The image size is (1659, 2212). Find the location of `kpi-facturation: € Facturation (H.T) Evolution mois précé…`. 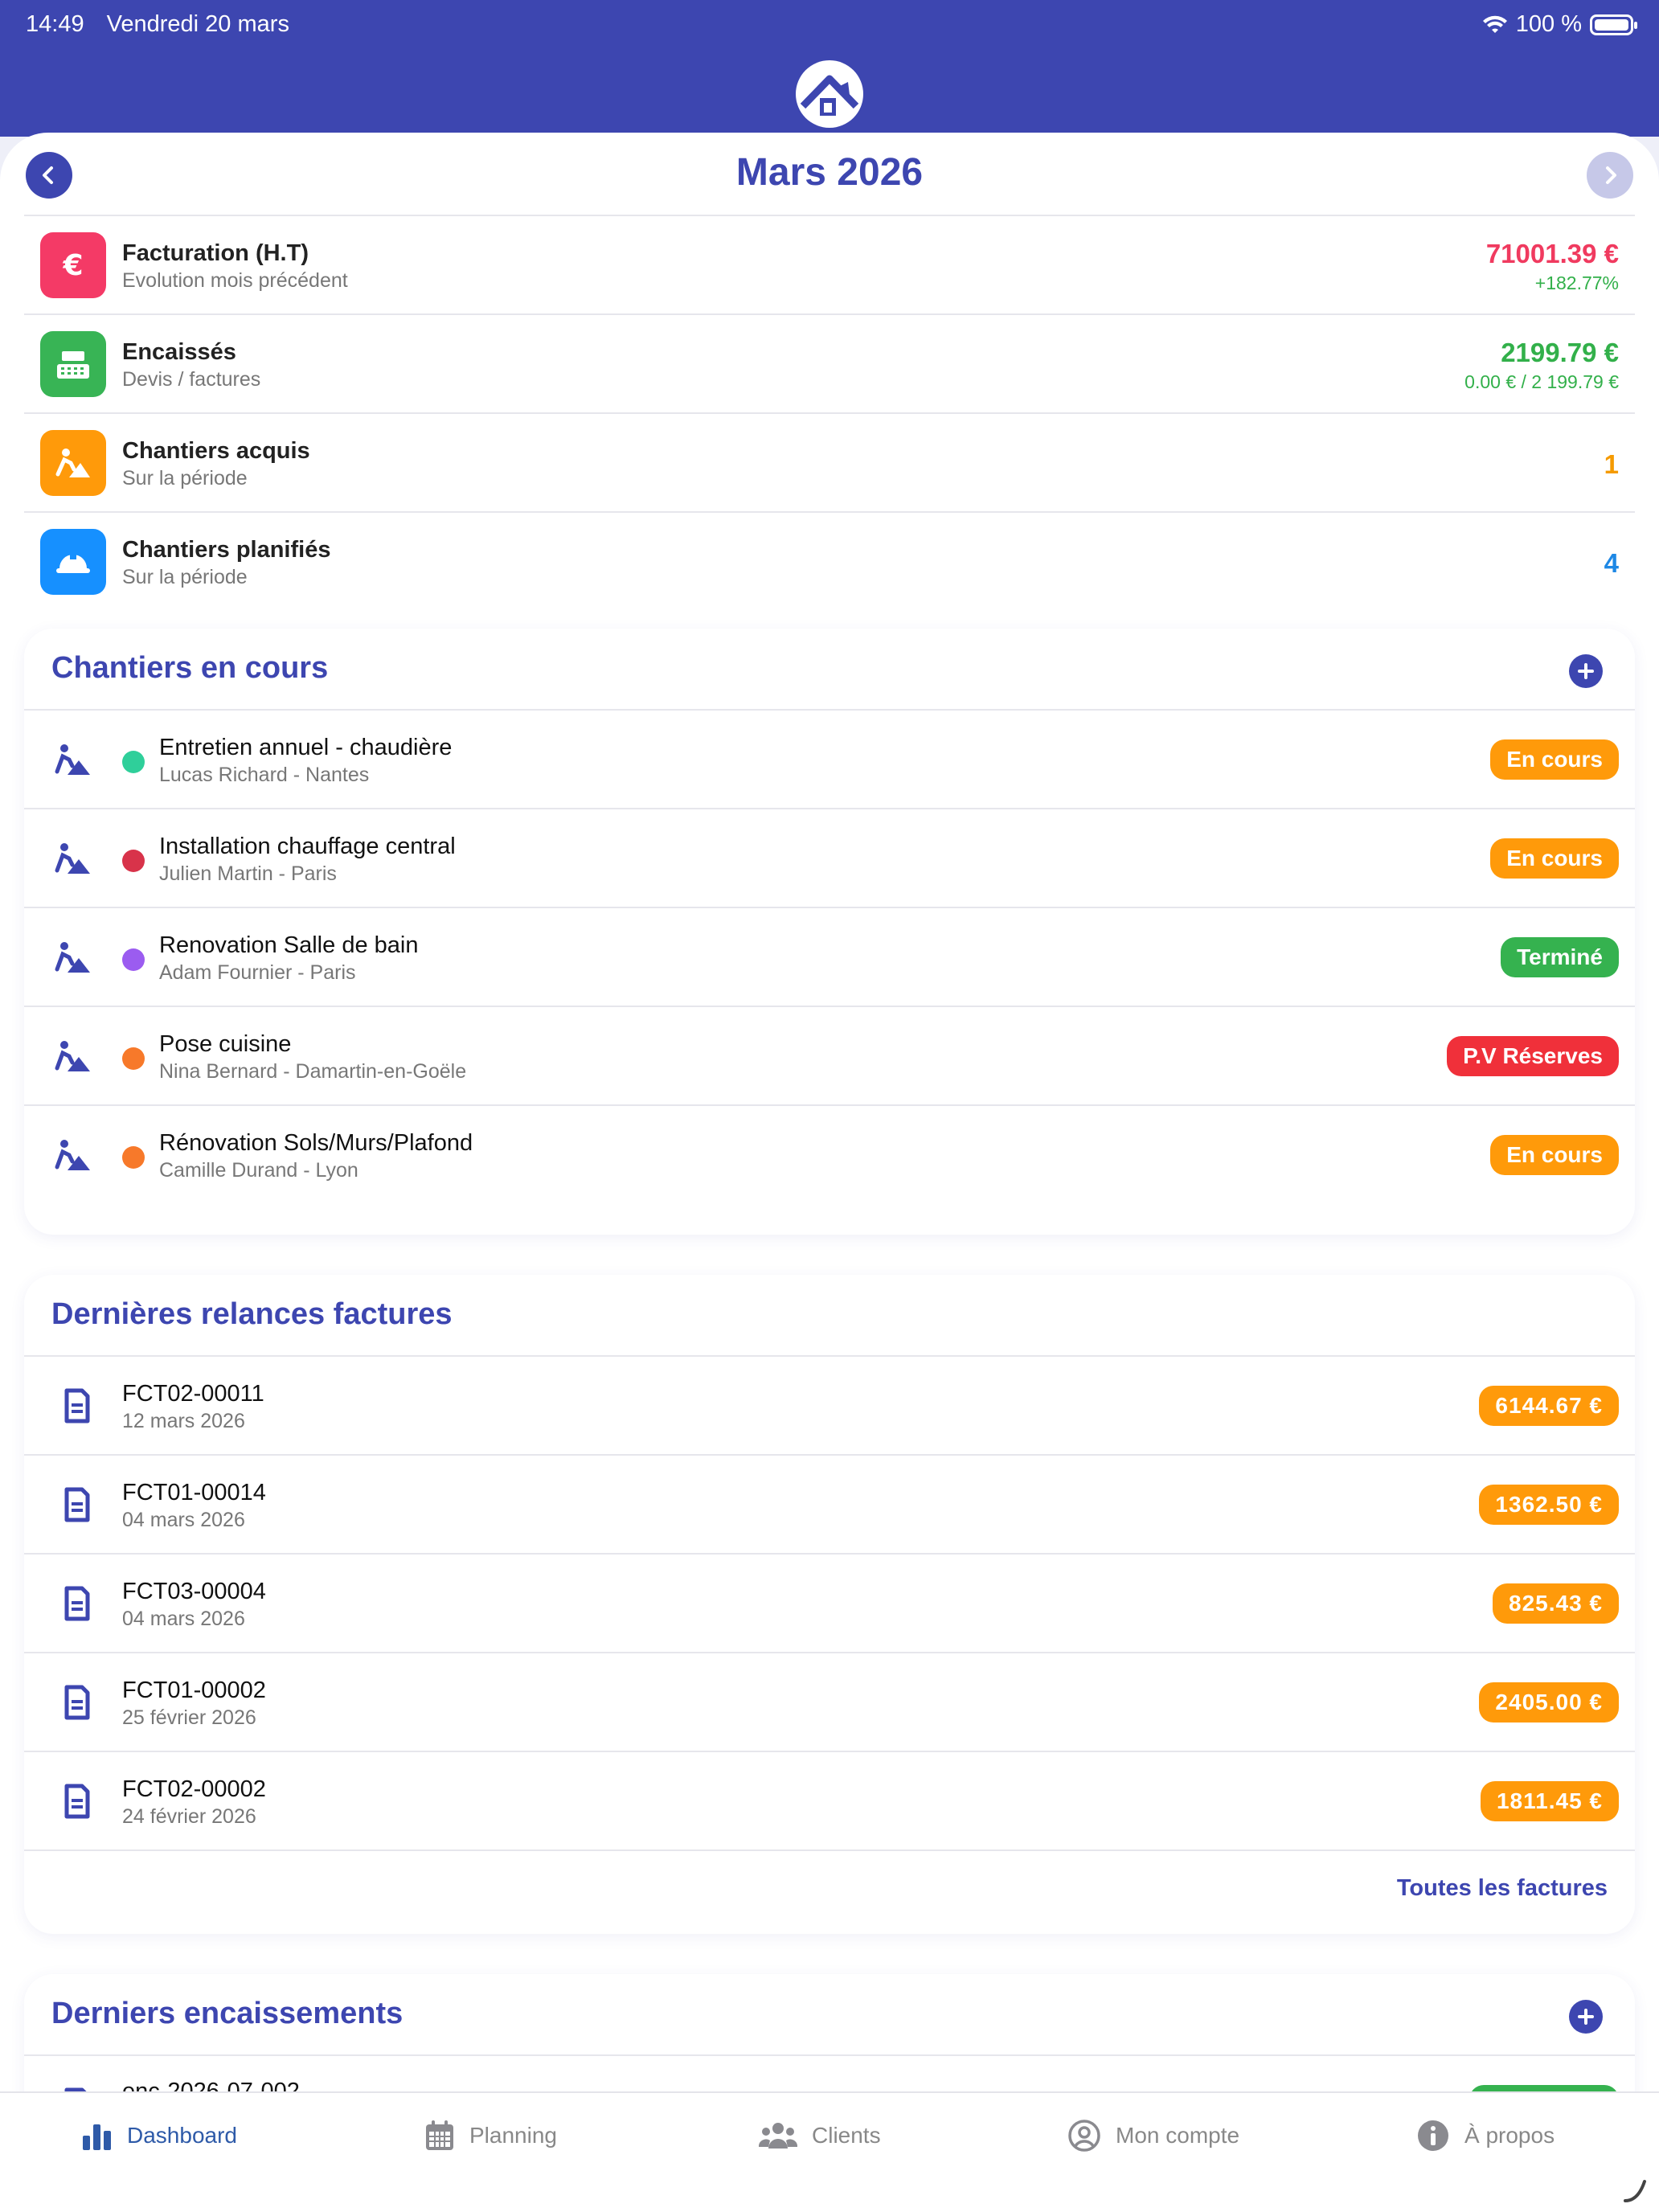

kpi-facturation: € Facturation (H.T) Evolution mois précé… is located at coordinates (829, 264).